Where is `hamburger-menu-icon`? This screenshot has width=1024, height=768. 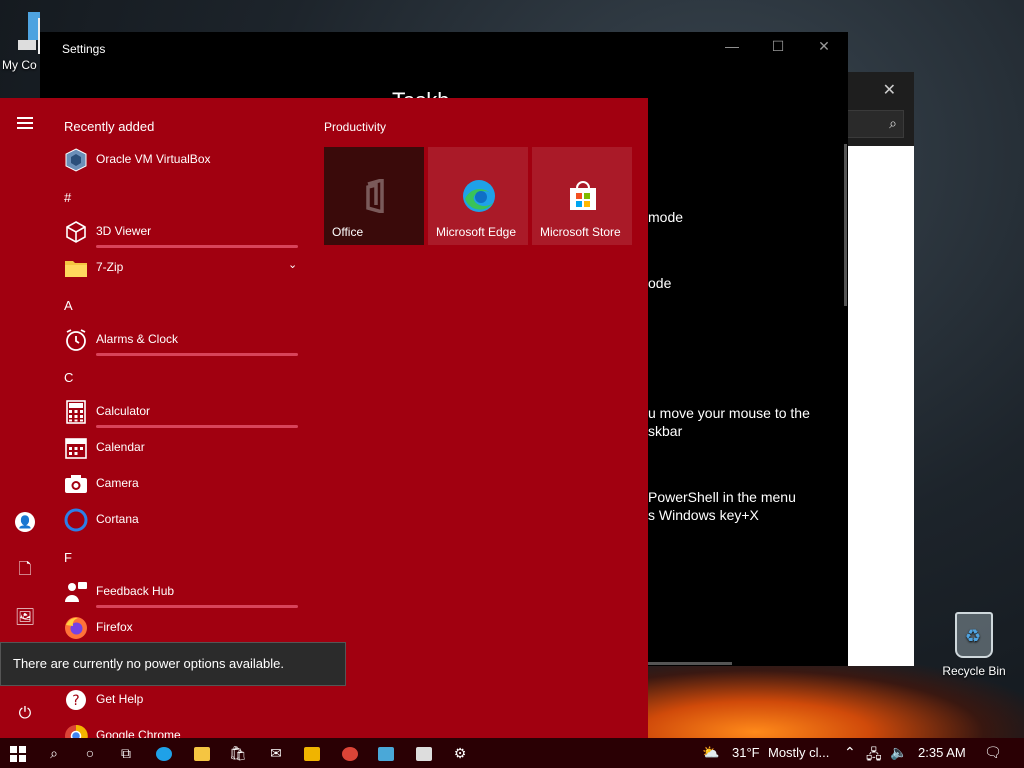 hamburger-menu-icon is located at coordinates (25, 126).